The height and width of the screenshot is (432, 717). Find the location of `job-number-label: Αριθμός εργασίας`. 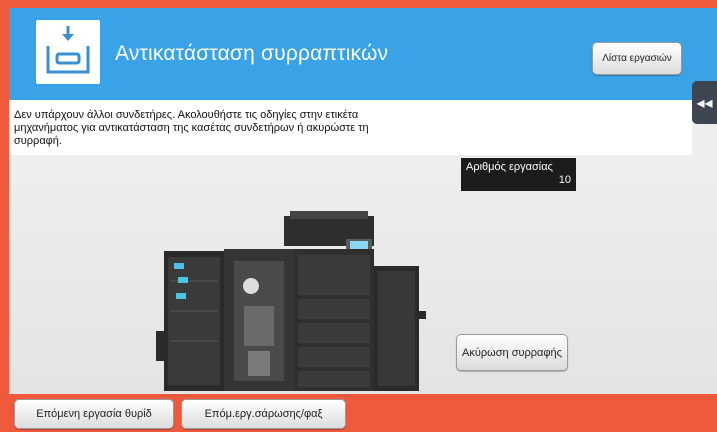

job-number-label: Αριθμός εργασίας is located at coordinates (509, 167).